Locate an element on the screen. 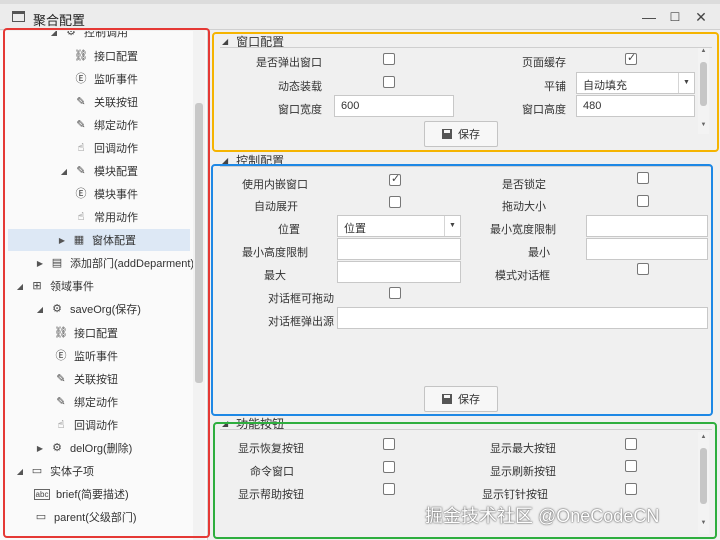  tree-item: ◢ ✎ 模块配置 is located at coordinates (98, 171).